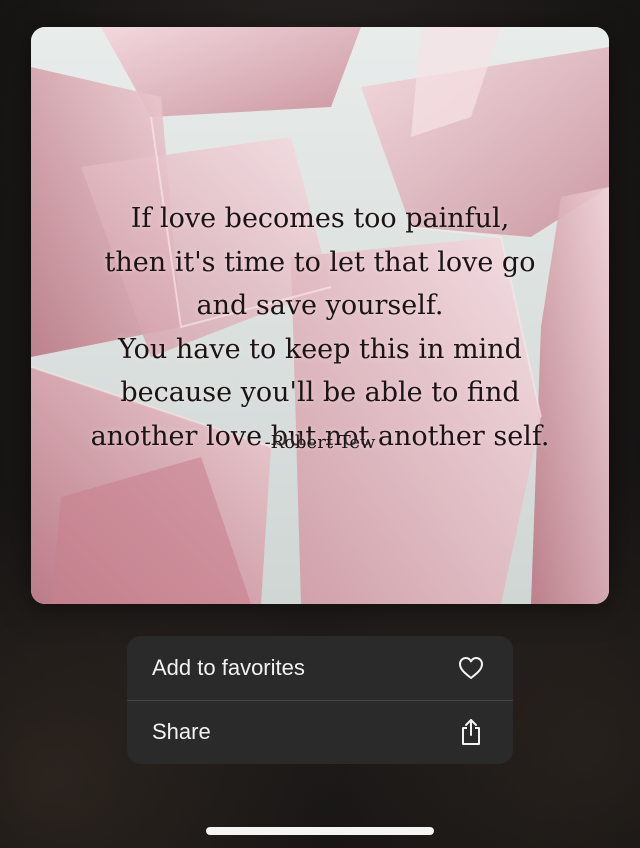 Image resolution: width=640 pixels, height=848 pixels. I want to click on add-to-favorites-button: Add to favorites, so click(320, 668).